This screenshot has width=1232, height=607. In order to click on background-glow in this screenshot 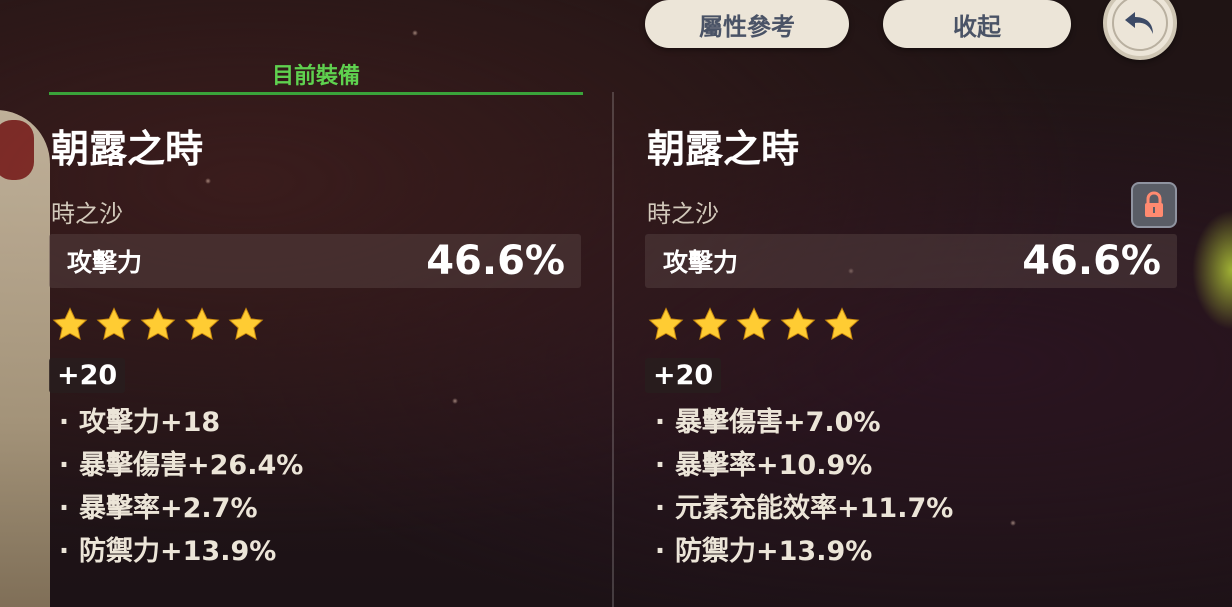, I will do `click(1212, 270)`.